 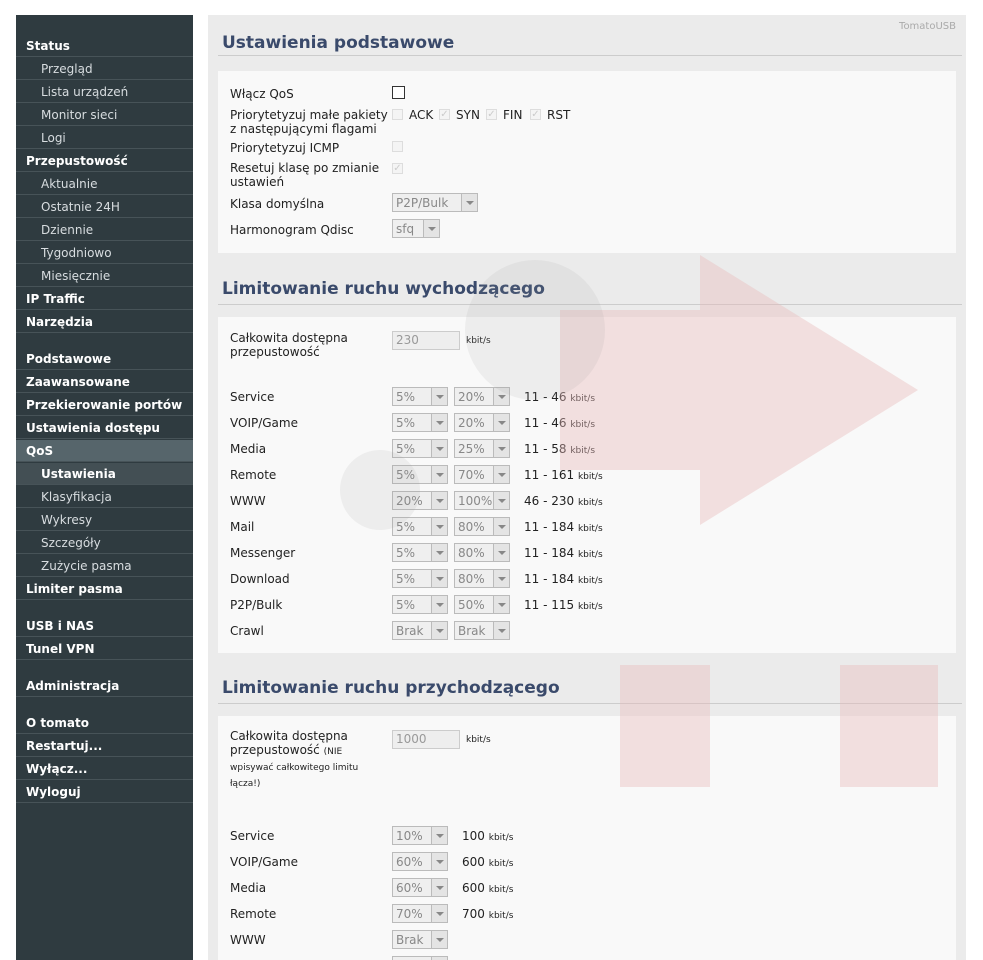 I want to click on sidebar-item: Lista urządzeń, so click(x=104, y=92).